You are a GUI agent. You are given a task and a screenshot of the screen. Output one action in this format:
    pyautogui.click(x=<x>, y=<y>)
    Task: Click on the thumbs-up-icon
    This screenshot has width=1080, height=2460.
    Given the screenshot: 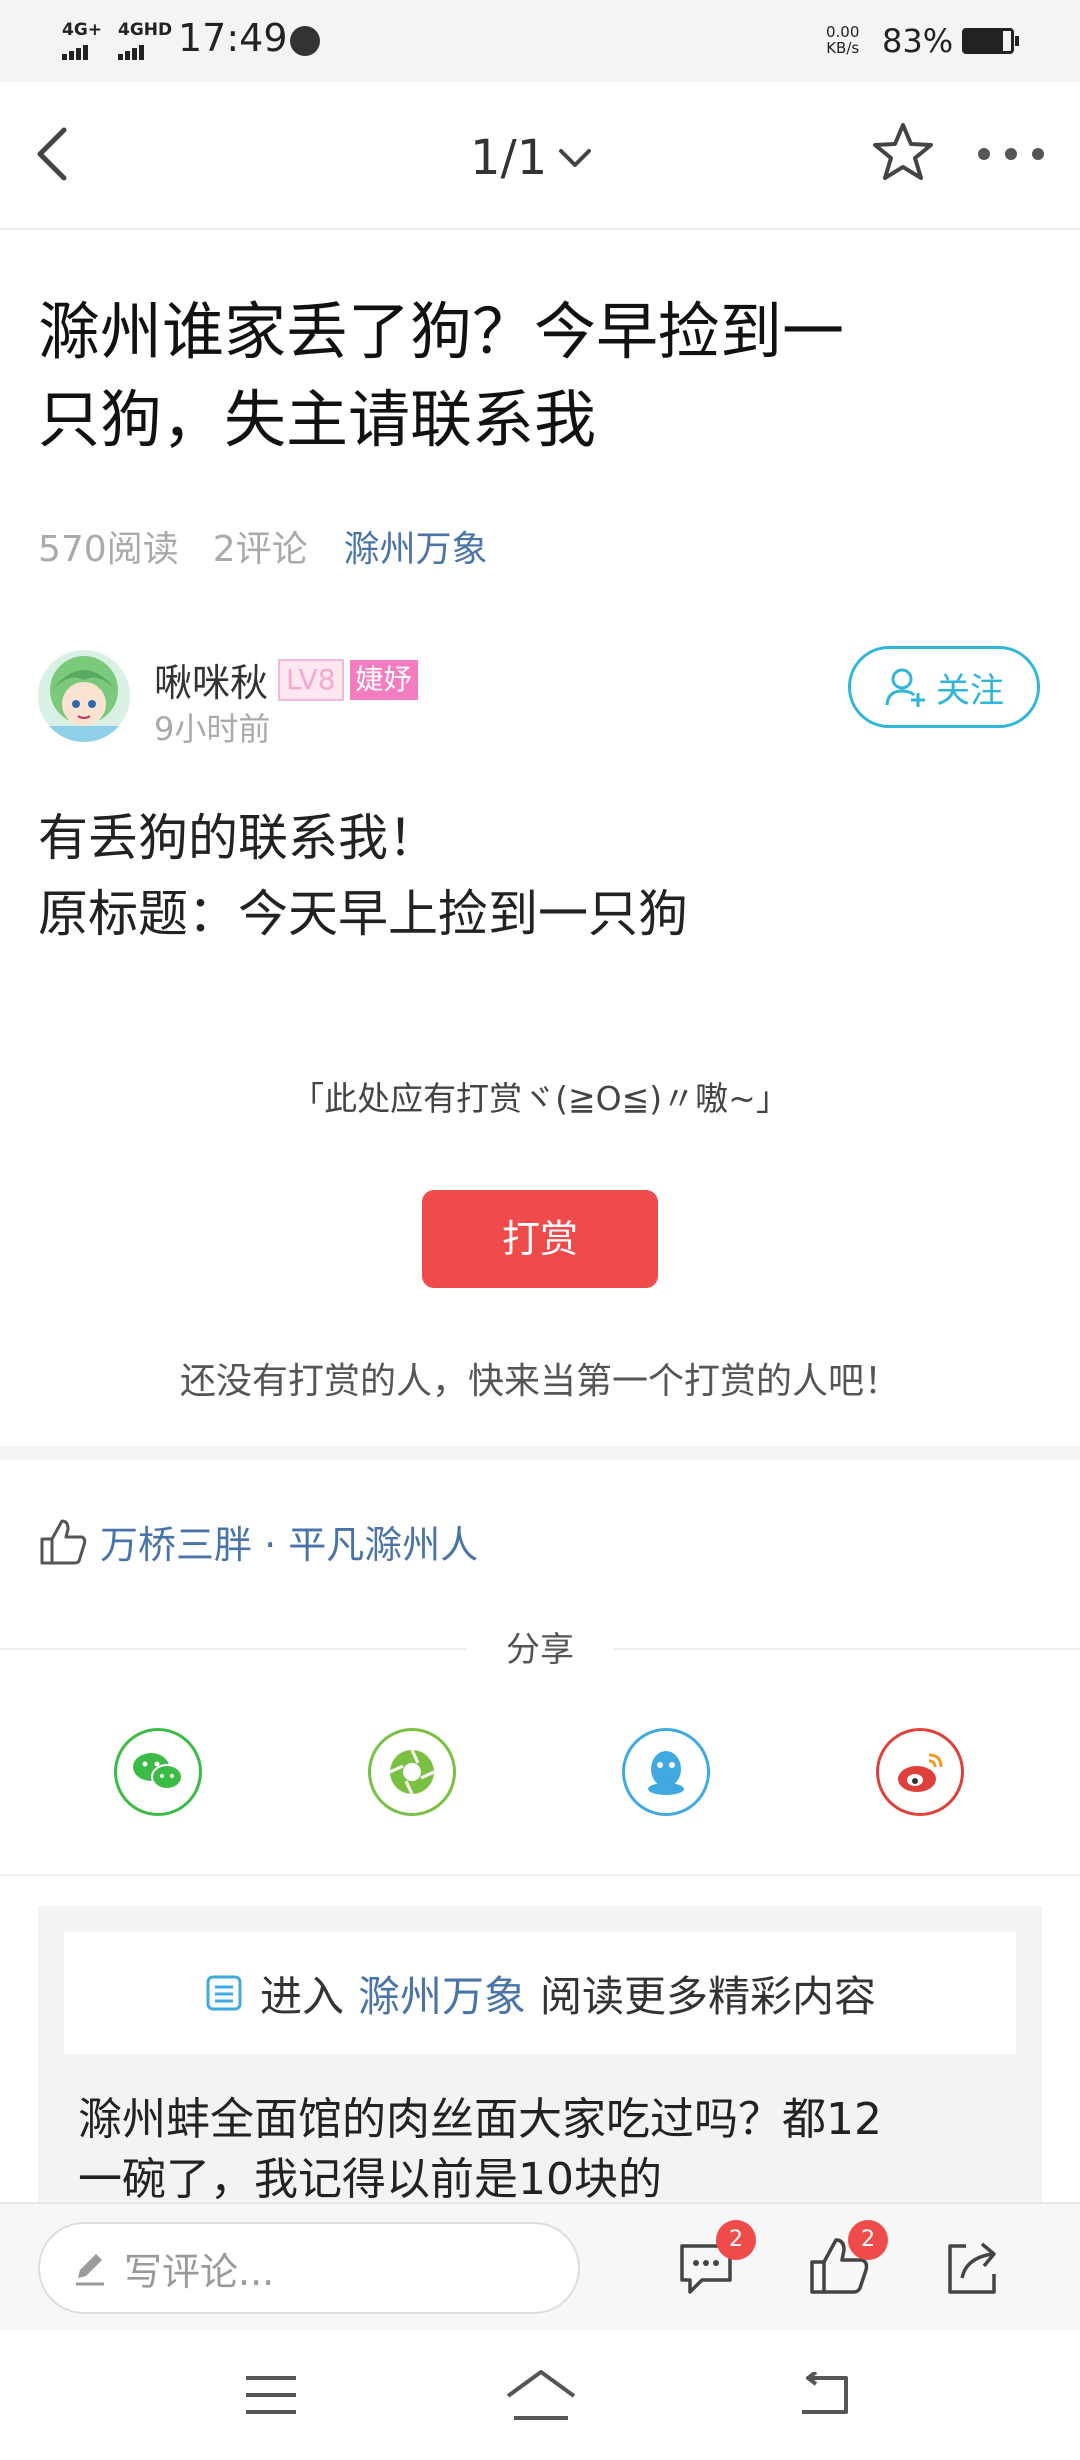 What is the action you would take?
    pyautogui.click(x=63, y=1541)
    